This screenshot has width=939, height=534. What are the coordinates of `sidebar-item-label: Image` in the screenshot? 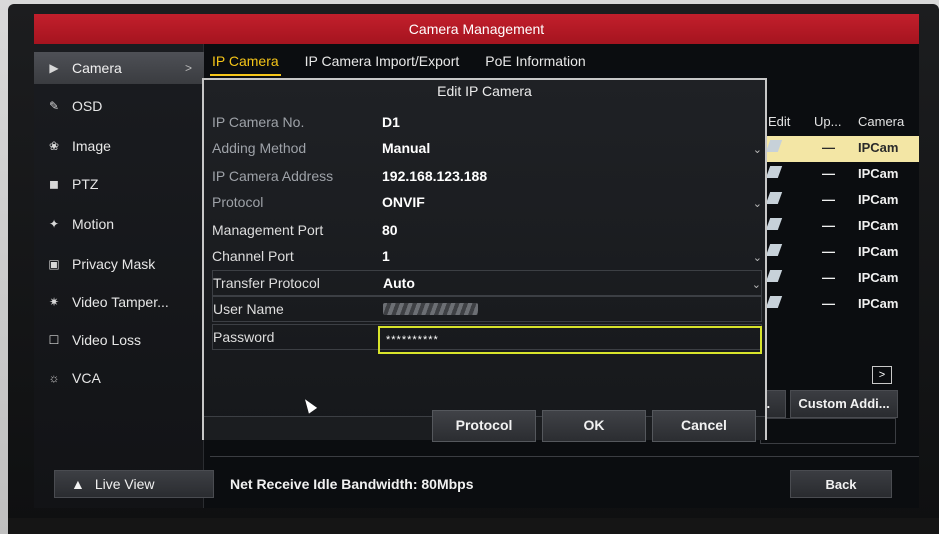 It's located at (91, 146).